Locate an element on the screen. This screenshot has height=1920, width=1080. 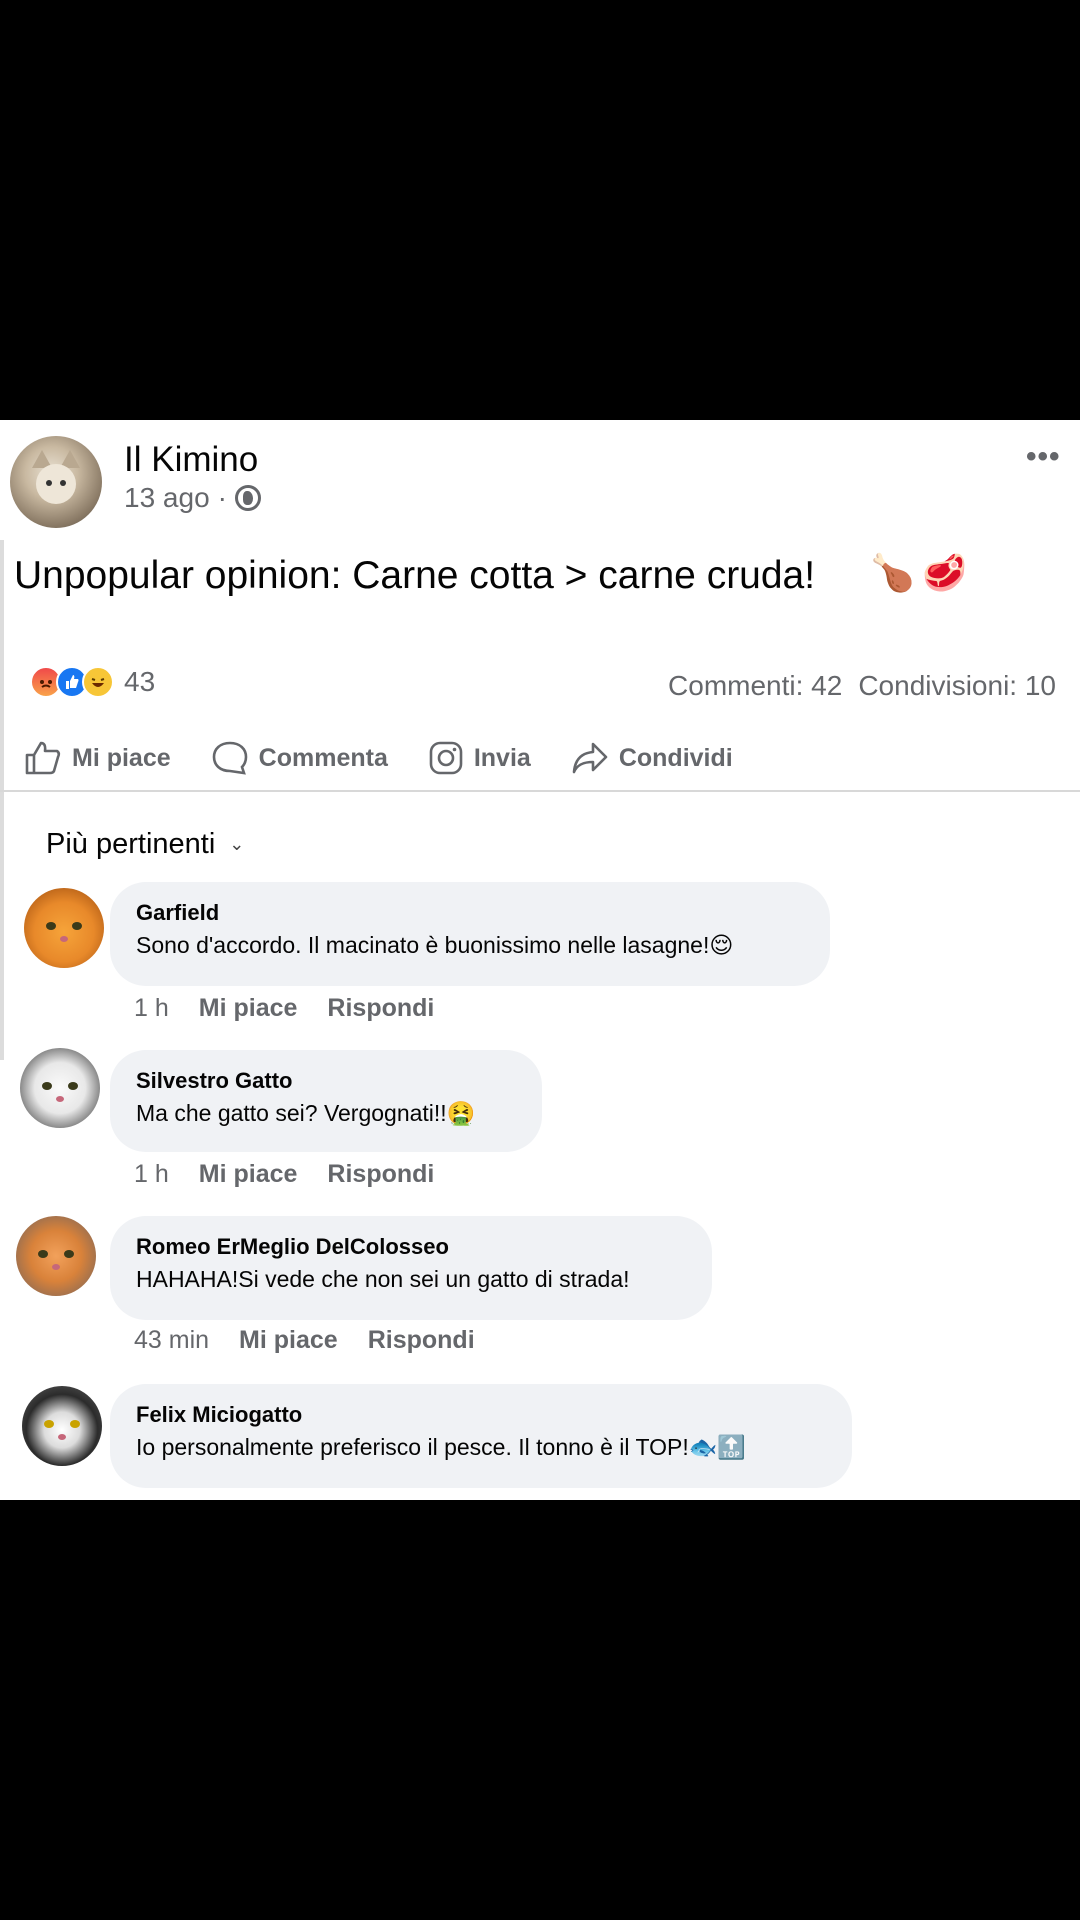
left-edge-divider is located at coordinates (2, 800).